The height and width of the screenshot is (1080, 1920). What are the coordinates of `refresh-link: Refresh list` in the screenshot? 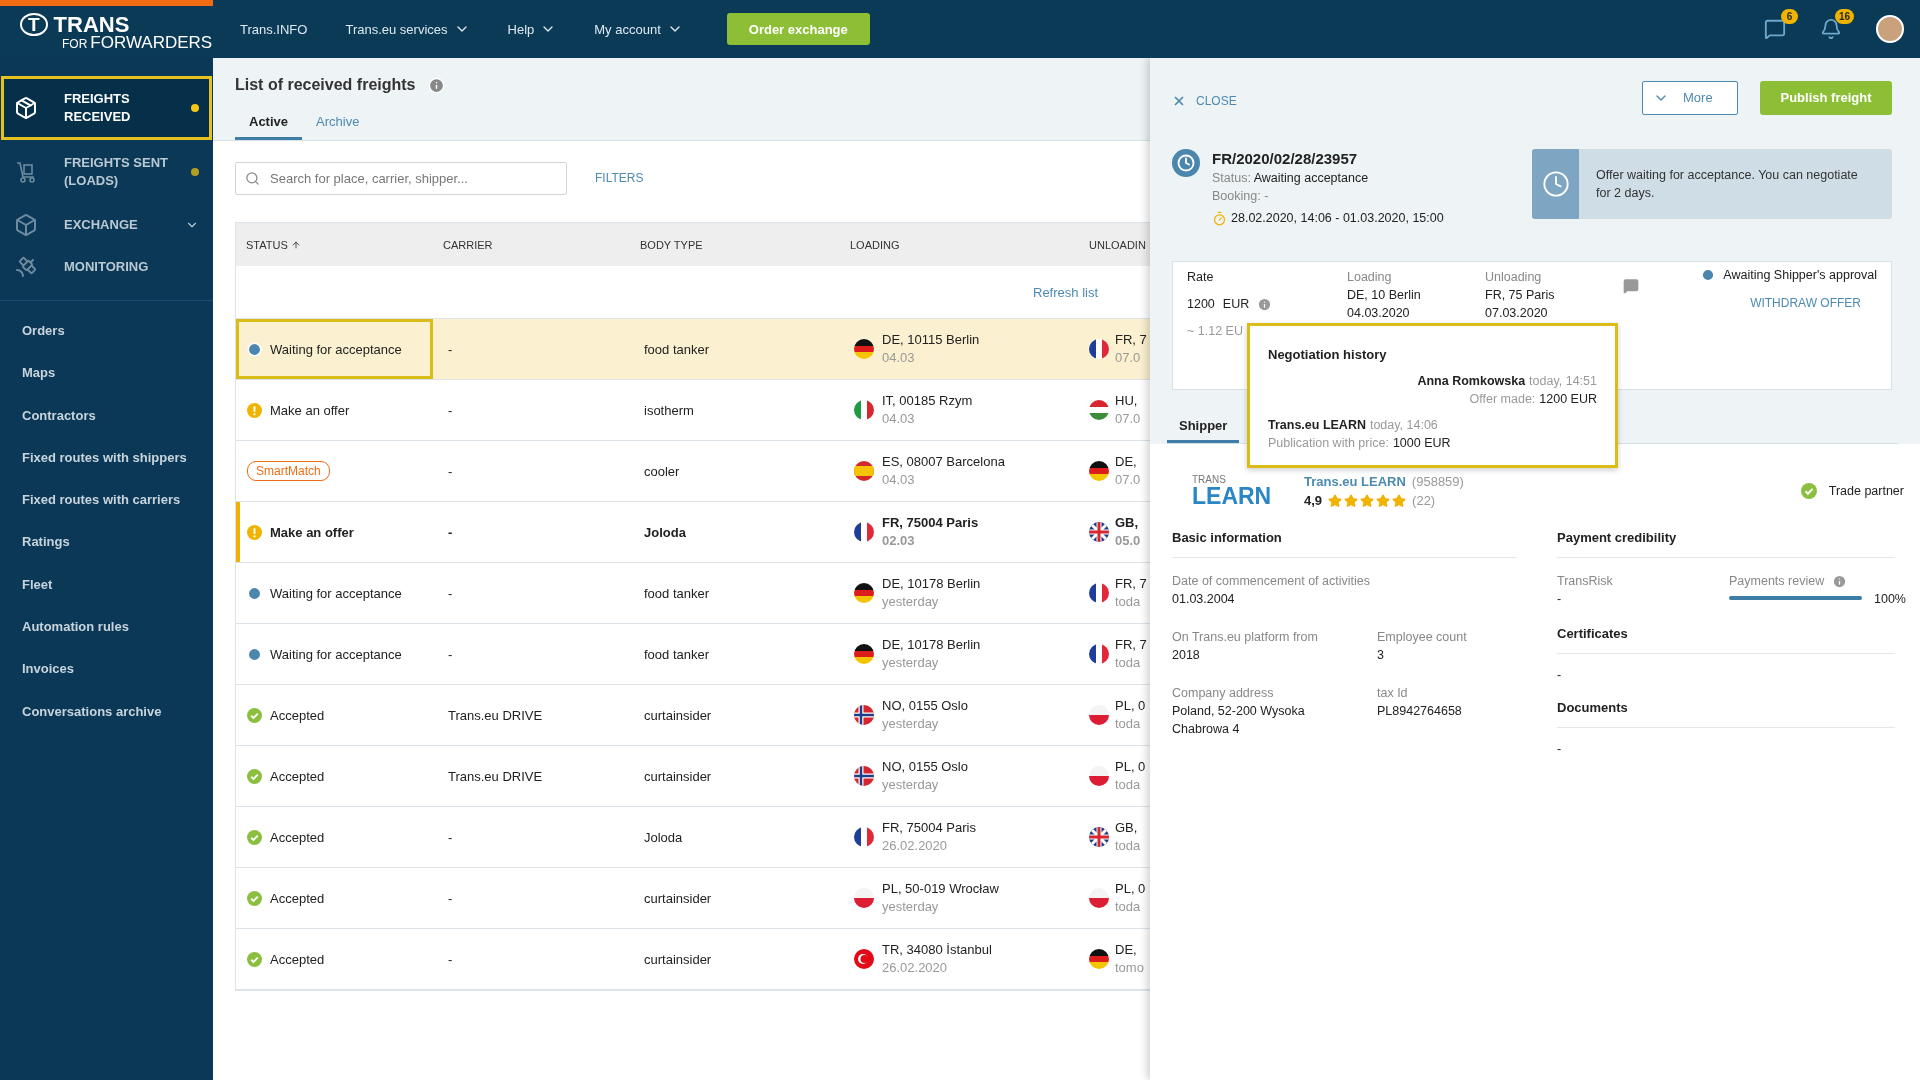 It's located at (1066, 292).